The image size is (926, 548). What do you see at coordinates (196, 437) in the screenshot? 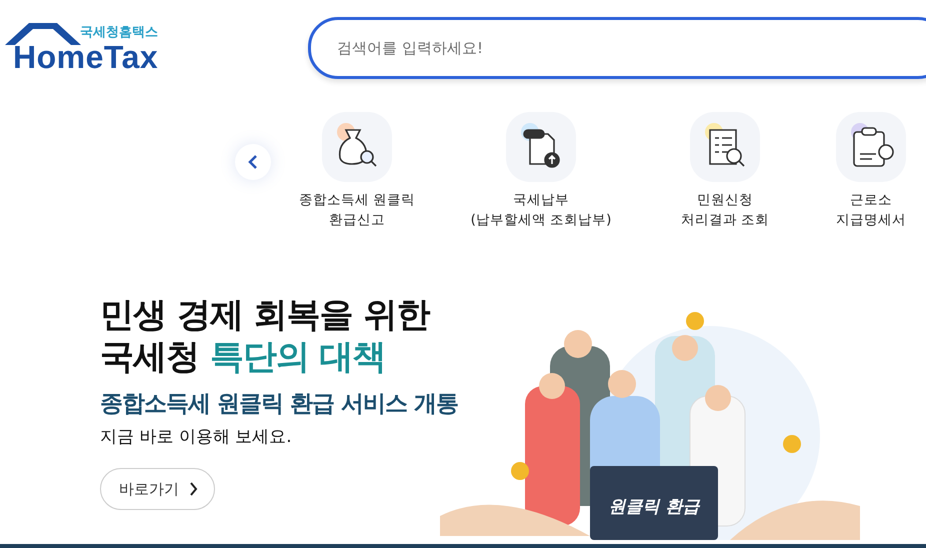
I see `banner-text: 지금 바로 이용해 보세요.` at bounding box center [196, 437].